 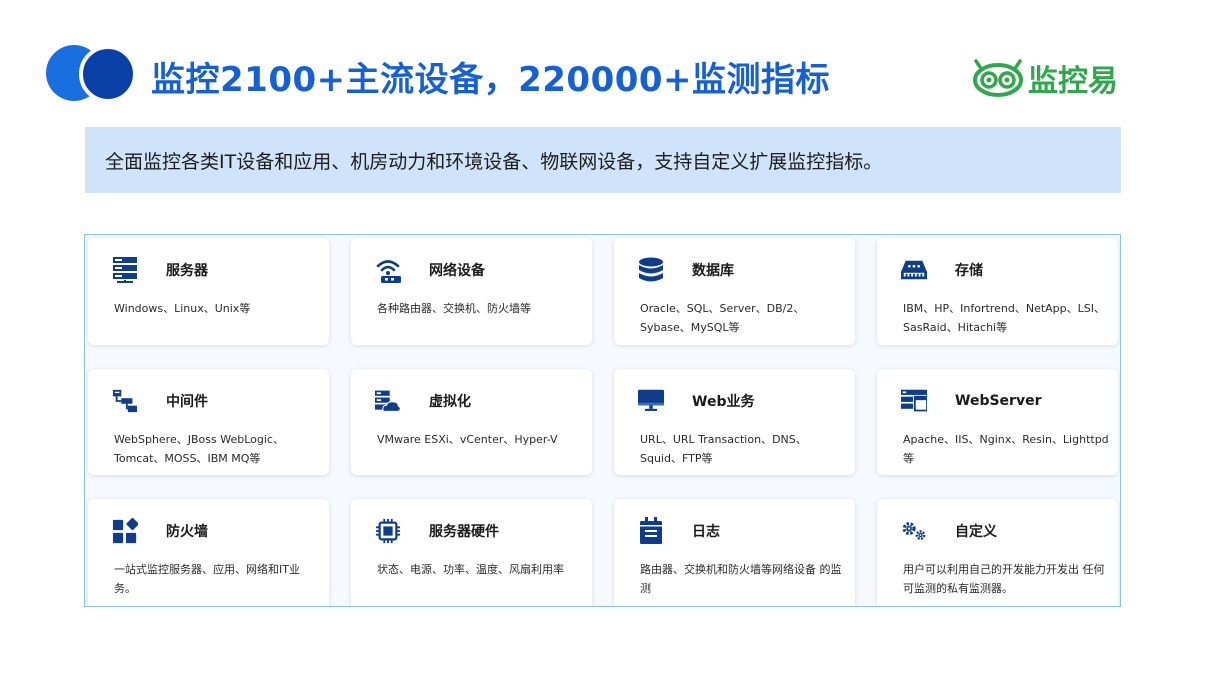 What do you see at coordinates (471, 422) in the screenshot?
I see `card-virtualization: 虚拟化 VMware ESXi、vCenter、Hyper-V` at bounding box center [471, 422].